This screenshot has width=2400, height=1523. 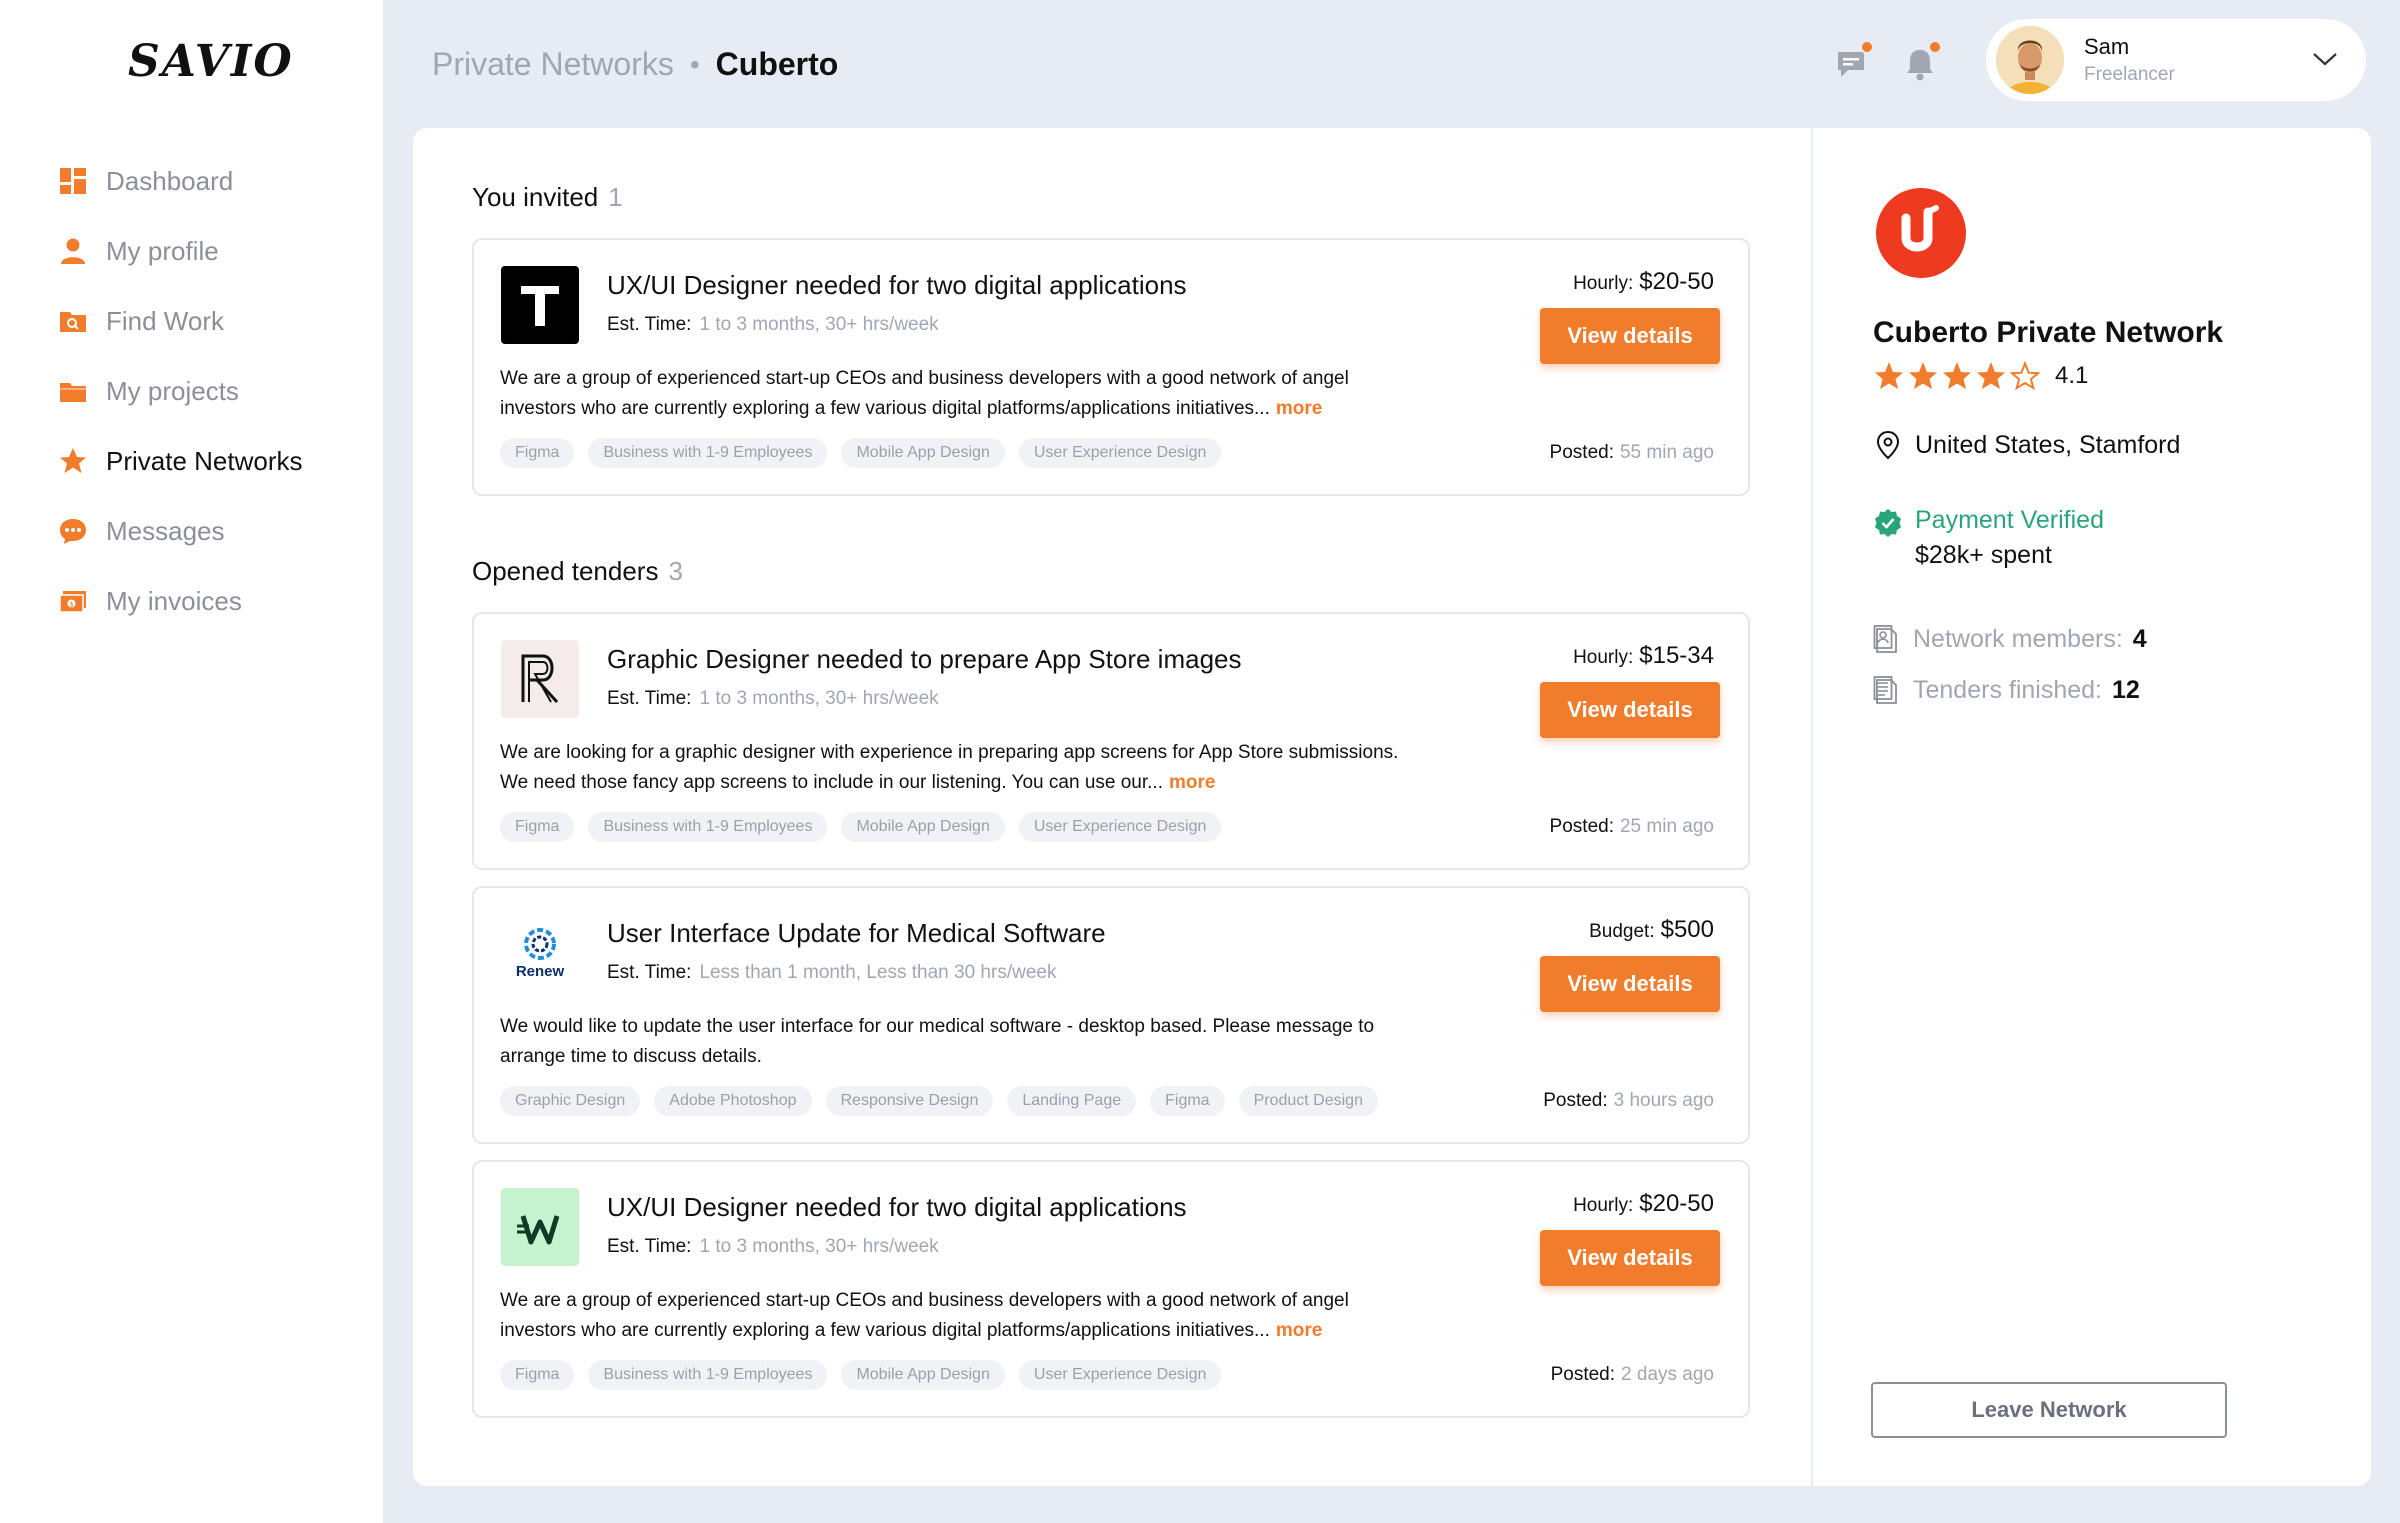 I want to click on tenders-section-title: Opened tenders 3, so click(x=577, y=571).